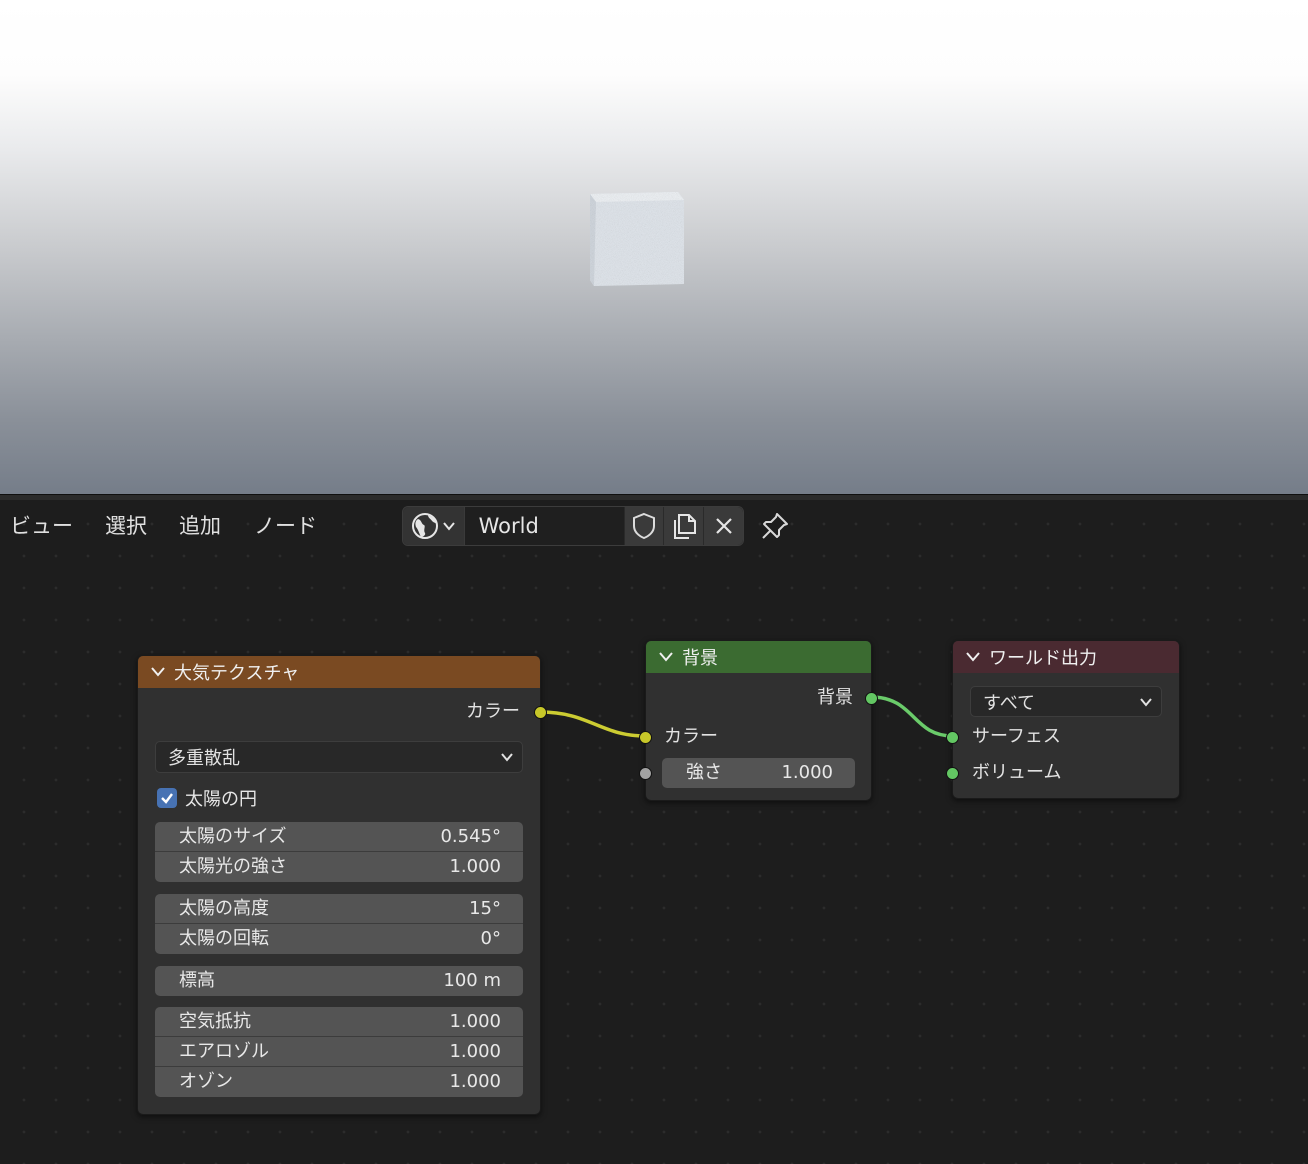 Image resolution: width=1308 pixels, height=1164 pixels. I want to click on surface-label: サーフェス, so click(1016, 736).